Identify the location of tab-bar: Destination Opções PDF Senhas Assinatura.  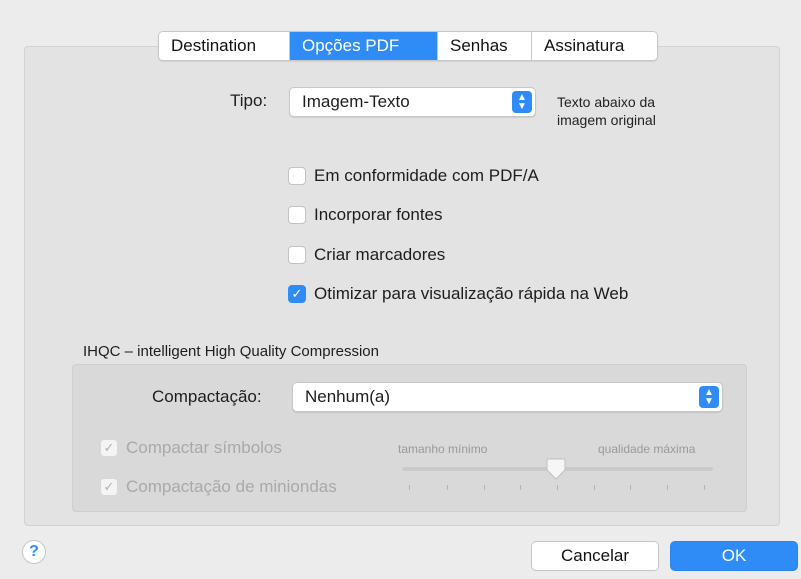
(408, 46).